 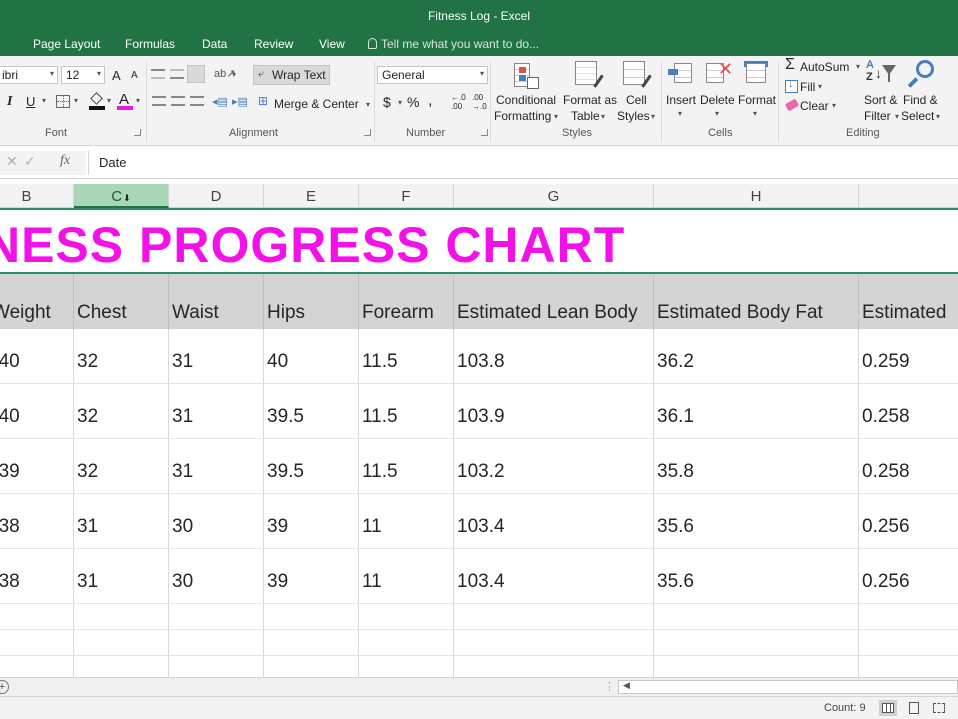 I want to click on align-left-icon, so click(x=159, y=101).